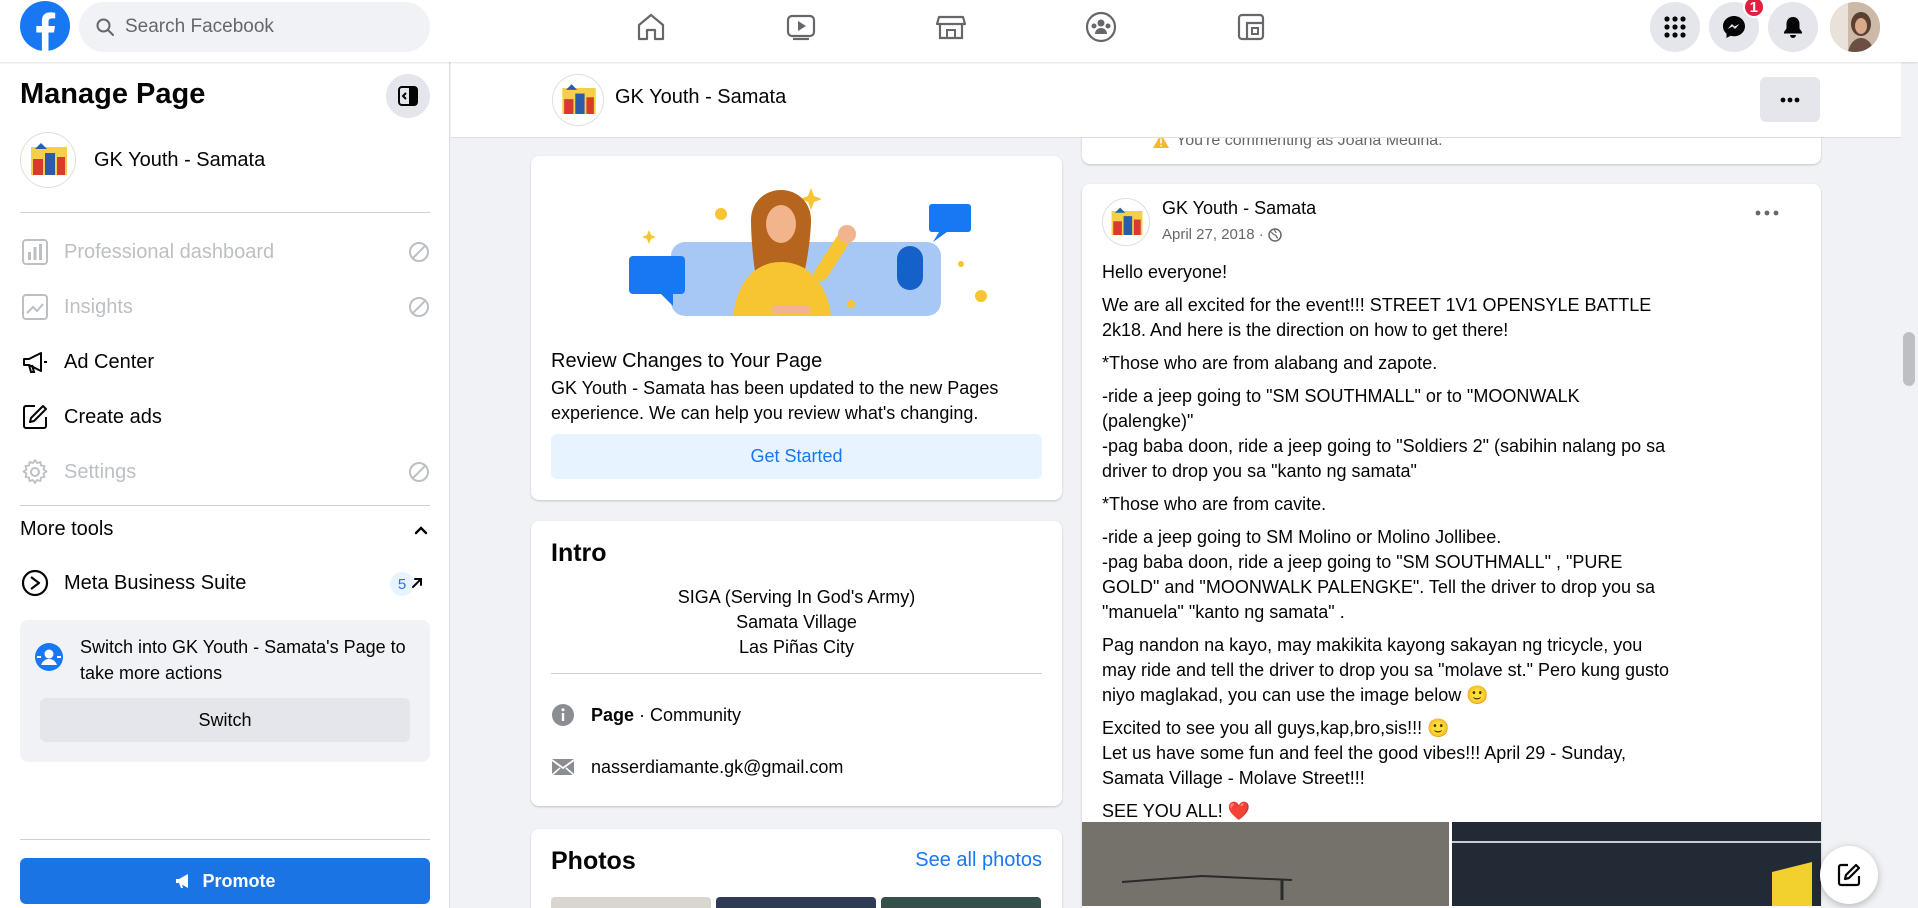  Describe the element at coordinates (1734, 27) in the screenshot. I see `messenger-icon` at that location.